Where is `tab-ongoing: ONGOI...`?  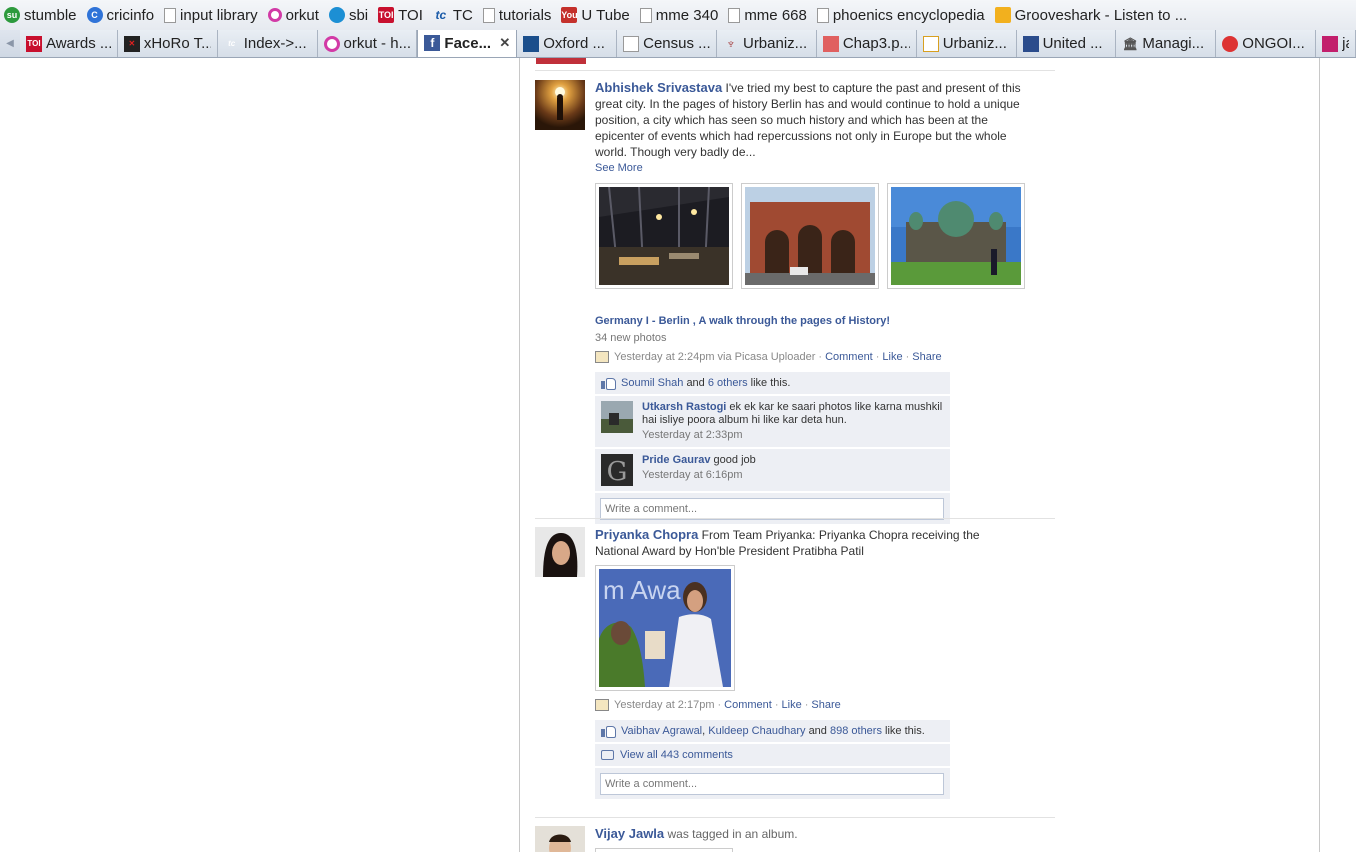
tab-ongoing: ONGOI... is located at coordinates (1266, 43).